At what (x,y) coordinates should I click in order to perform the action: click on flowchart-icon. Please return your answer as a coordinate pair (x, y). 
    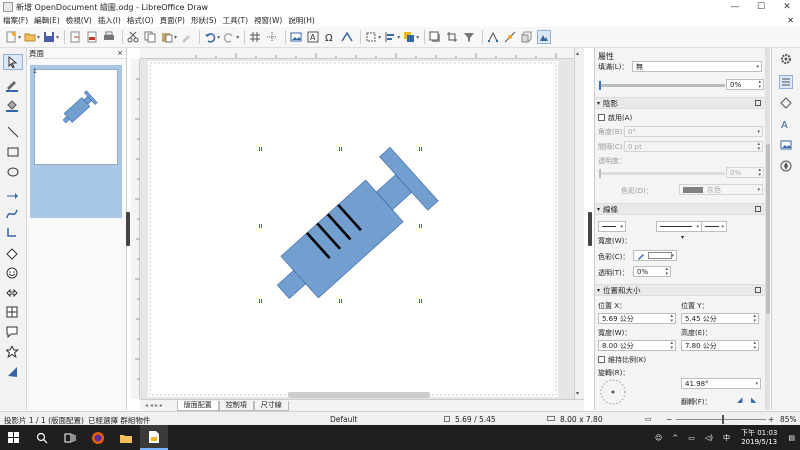
    Looking at the image, I should click on (13, 312).